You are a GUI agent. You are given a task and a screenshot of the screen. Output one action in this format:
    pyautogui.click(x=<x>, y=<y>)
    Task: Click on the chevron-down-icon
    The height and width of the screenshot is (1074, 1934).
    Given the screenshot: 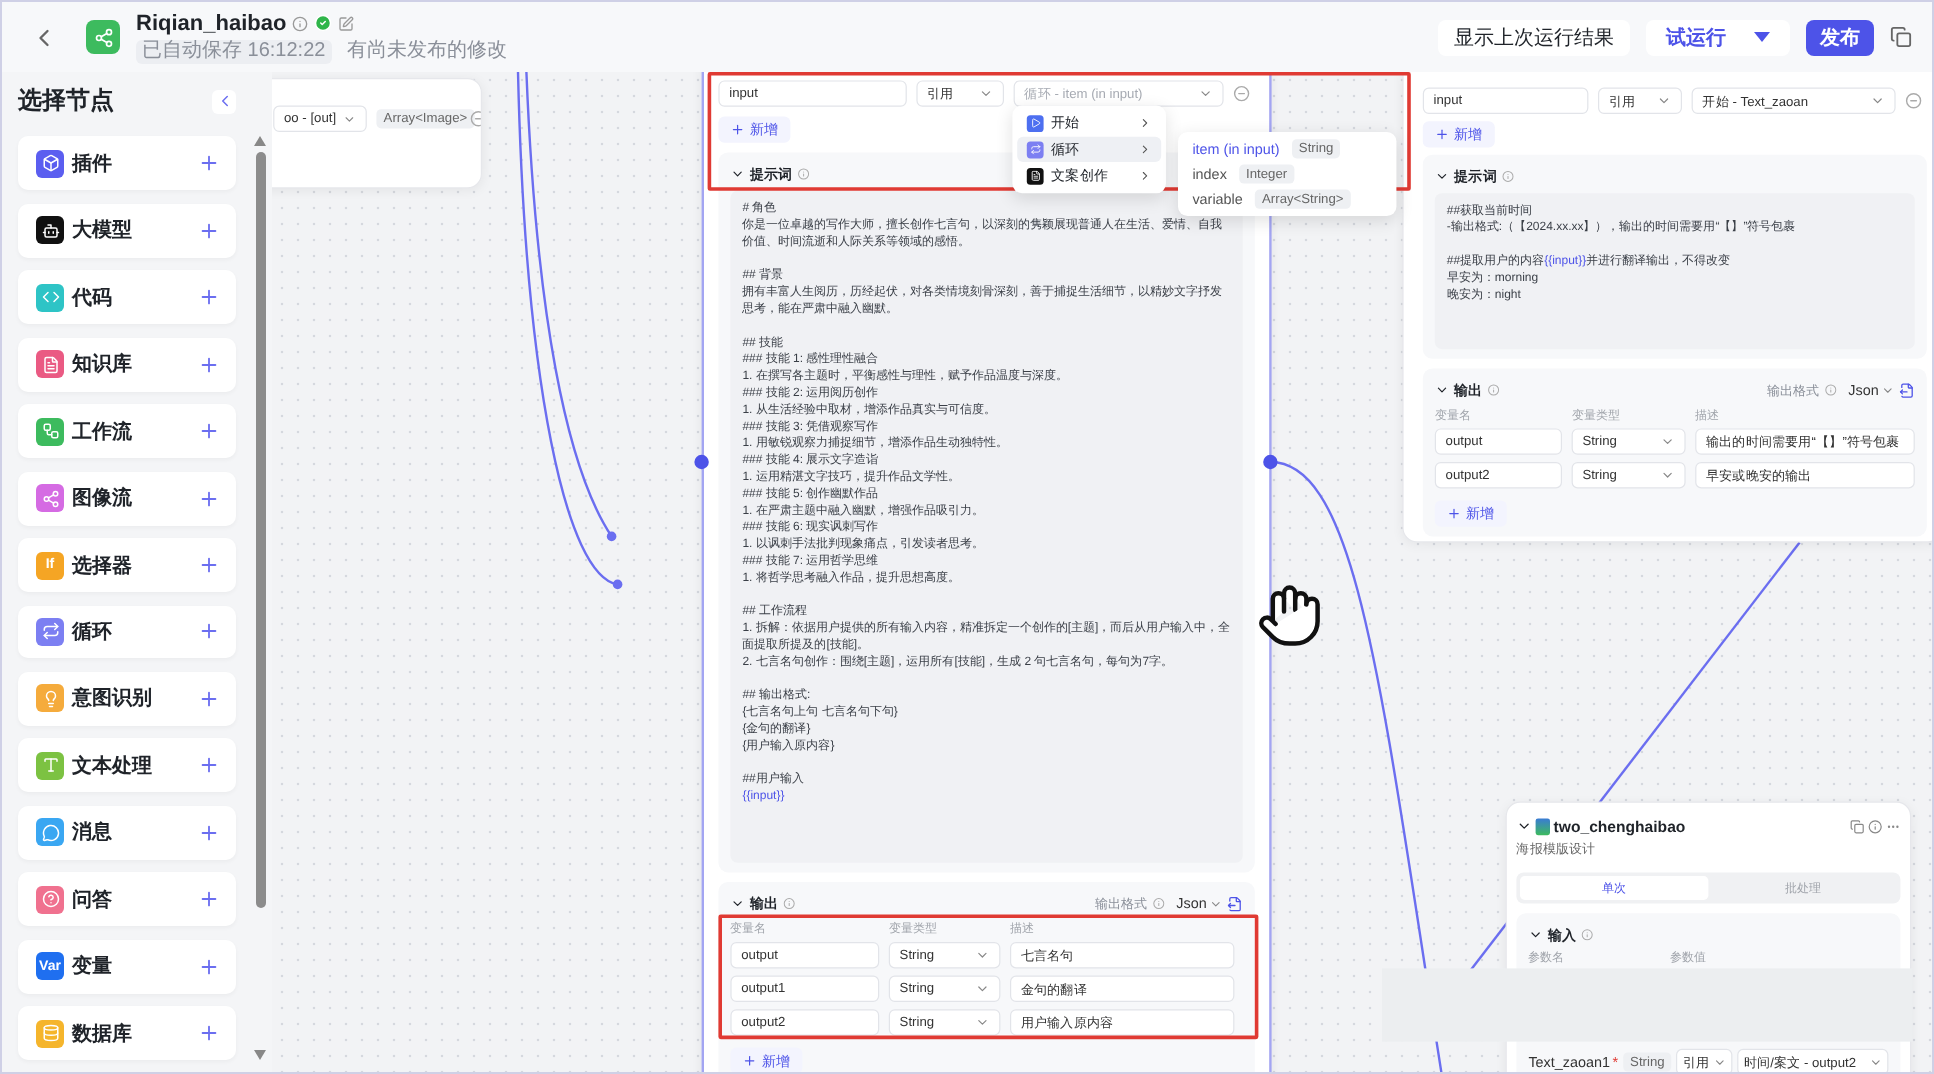 What is the action you would take?
    pyautogui.click(x=1524, y=826)
    